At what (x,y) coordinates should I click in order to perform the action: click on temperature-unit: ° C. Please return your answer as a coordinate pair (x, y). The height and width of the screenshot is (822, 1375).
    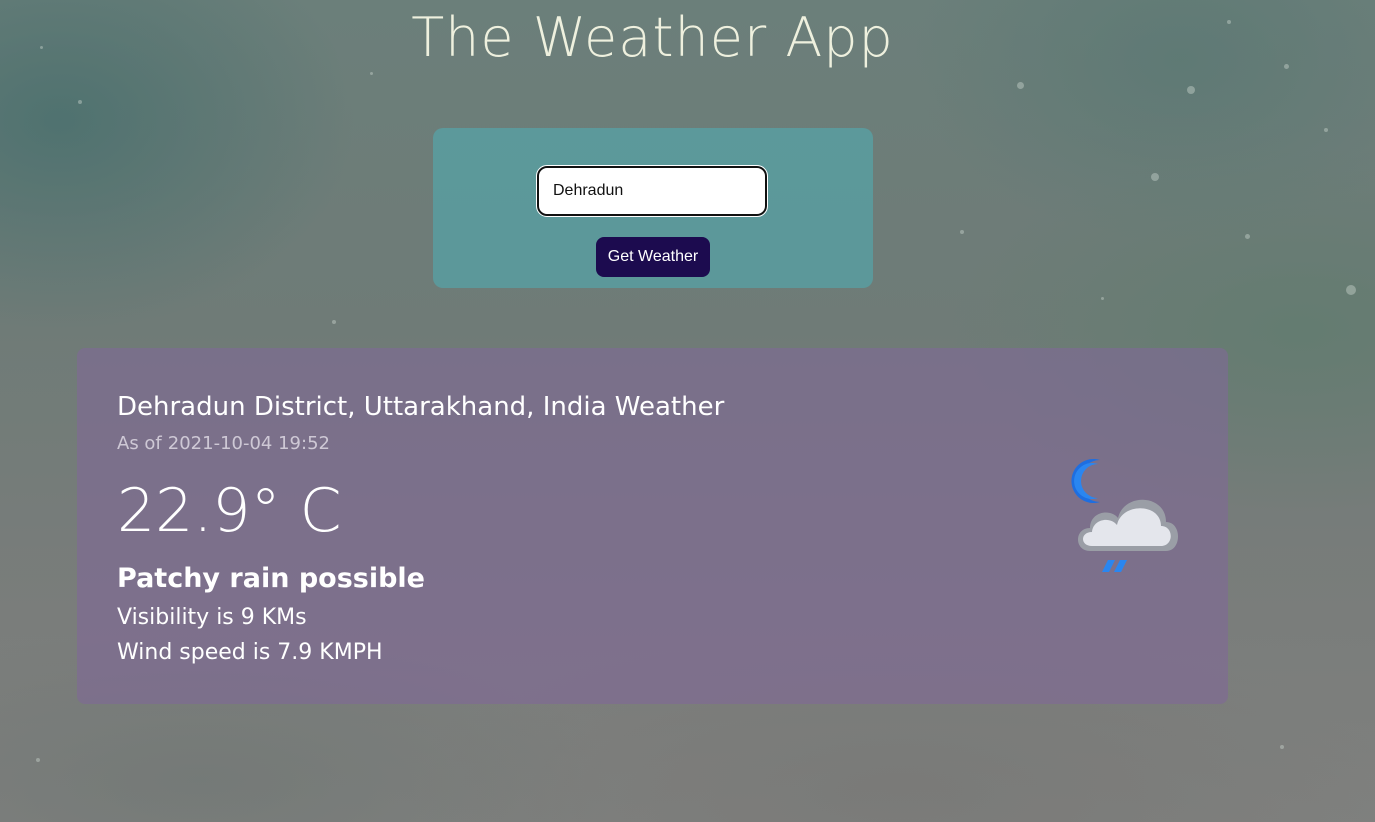
    Looking at the image, I should click on (296, 511).